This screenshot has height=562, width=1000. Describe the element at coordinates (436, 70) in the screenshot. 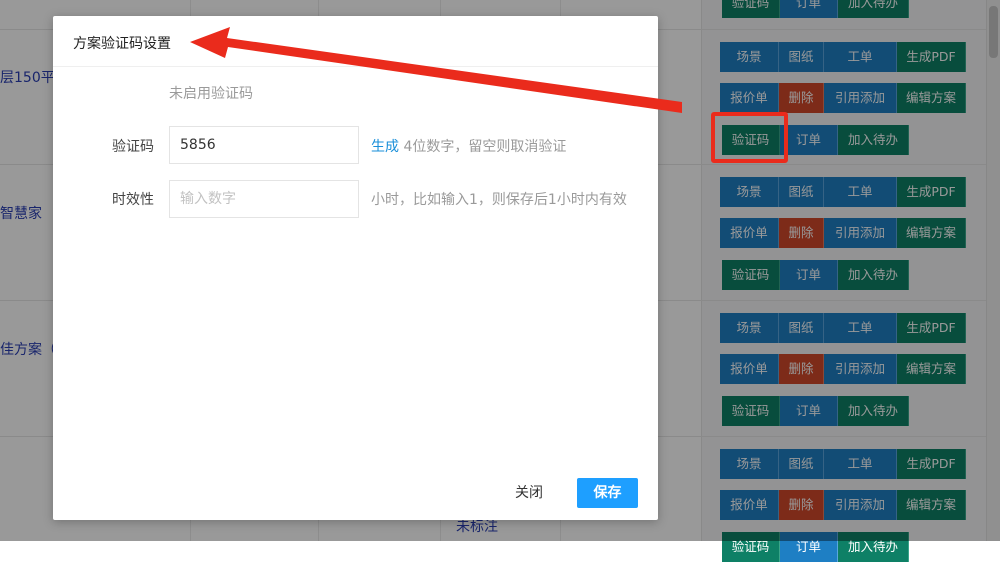

I see `annotation-arrow-icon` at that location.